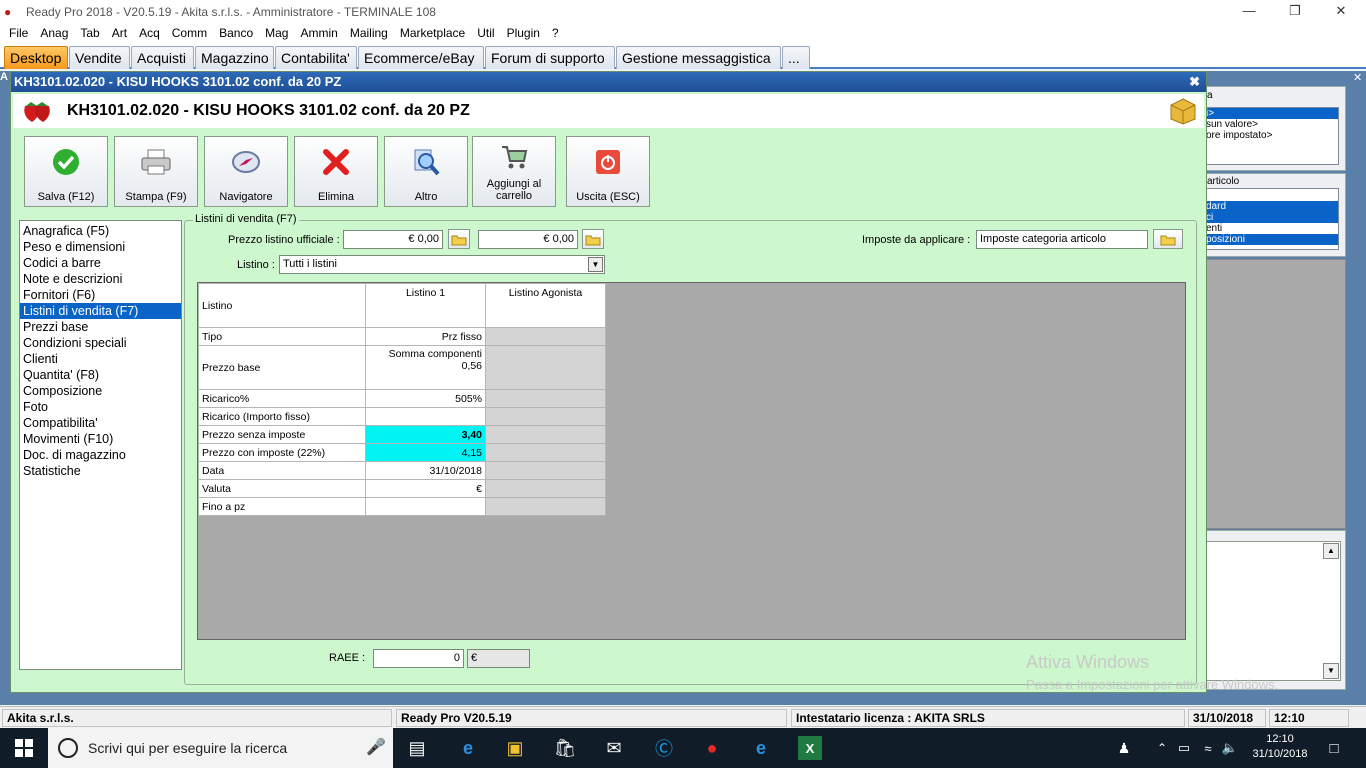 Image resolution: width=1366 pixels, height=768 pixels. What do you see at coordinates (24, 748) in the screenshot?
I see `windows-start-icon` at bounding box center [24, 748].